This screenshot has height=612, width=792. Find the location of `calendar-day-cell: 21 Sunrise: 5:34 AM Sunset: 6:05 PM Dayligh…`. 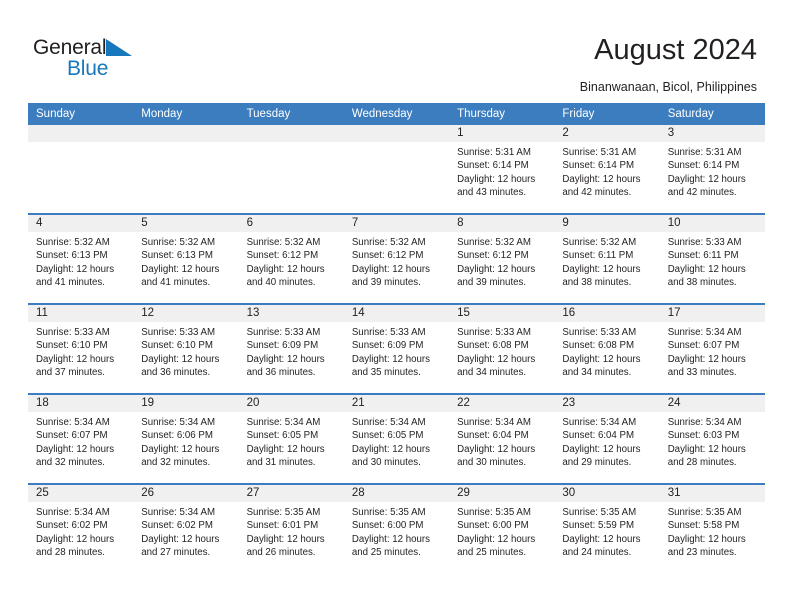

calendar-day-cell: 21 Sunrise: 5:34 AM Sunset: 6:05 PM Dayligh… is located at coordinates (396, 438).